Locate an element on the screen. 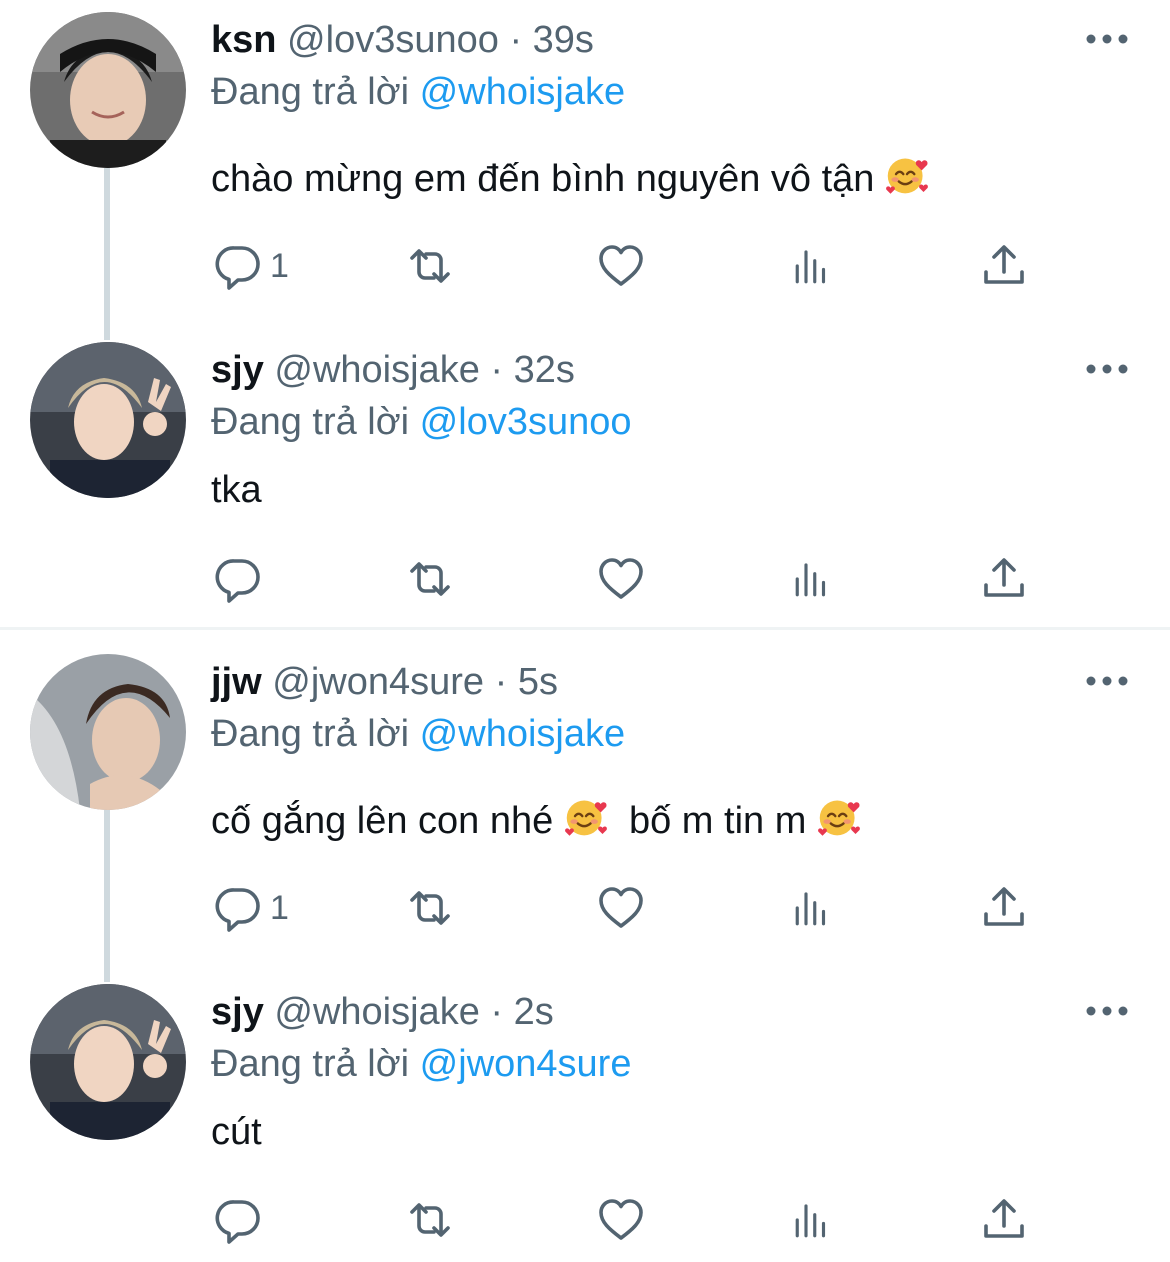 The image size is (1170, 1262). tweet-header: sjy @whoisjake · 32s is located at coordinates (393, 370).